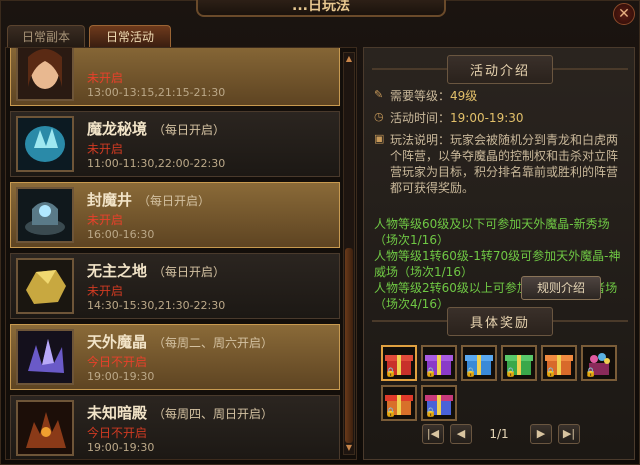 This screenshot has height=465, width=640. Describe the element at coordinates (45, 428) in the screenshot. I see `dark-hall-thumb` at that location.